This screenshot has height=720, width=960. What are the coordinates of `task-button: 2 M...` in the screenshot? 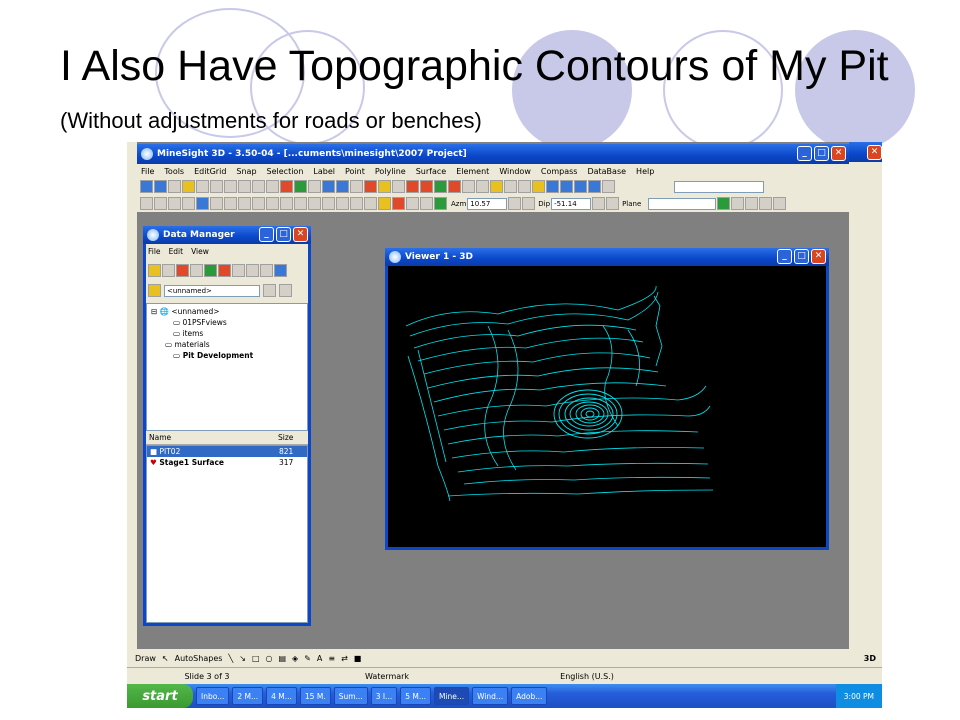 It's located at (248, 696).